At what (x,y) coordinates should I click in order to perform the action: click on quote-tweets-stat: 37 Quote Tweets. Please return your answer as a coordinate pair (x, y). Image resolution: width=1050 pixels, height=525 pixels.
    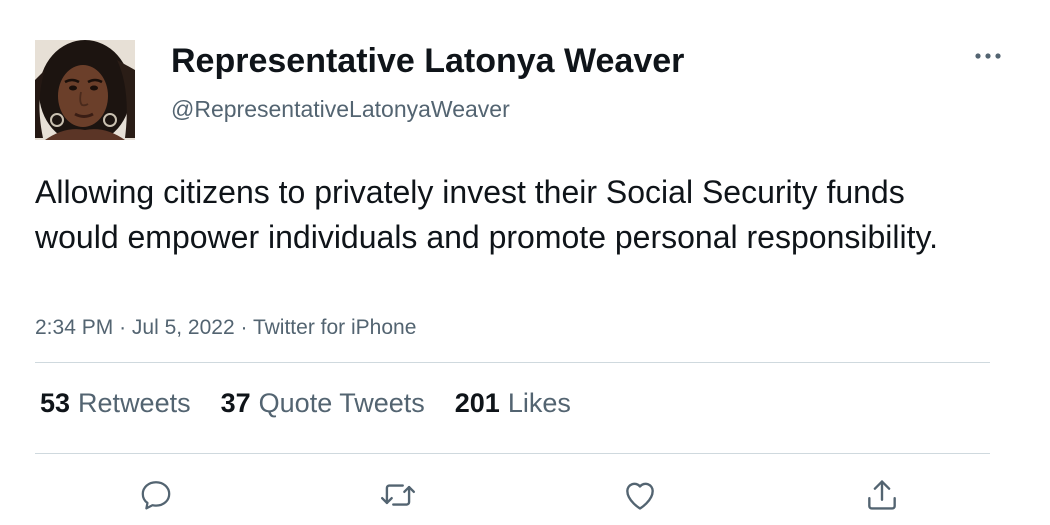
    Looking at the image, I should click on (323, 403).